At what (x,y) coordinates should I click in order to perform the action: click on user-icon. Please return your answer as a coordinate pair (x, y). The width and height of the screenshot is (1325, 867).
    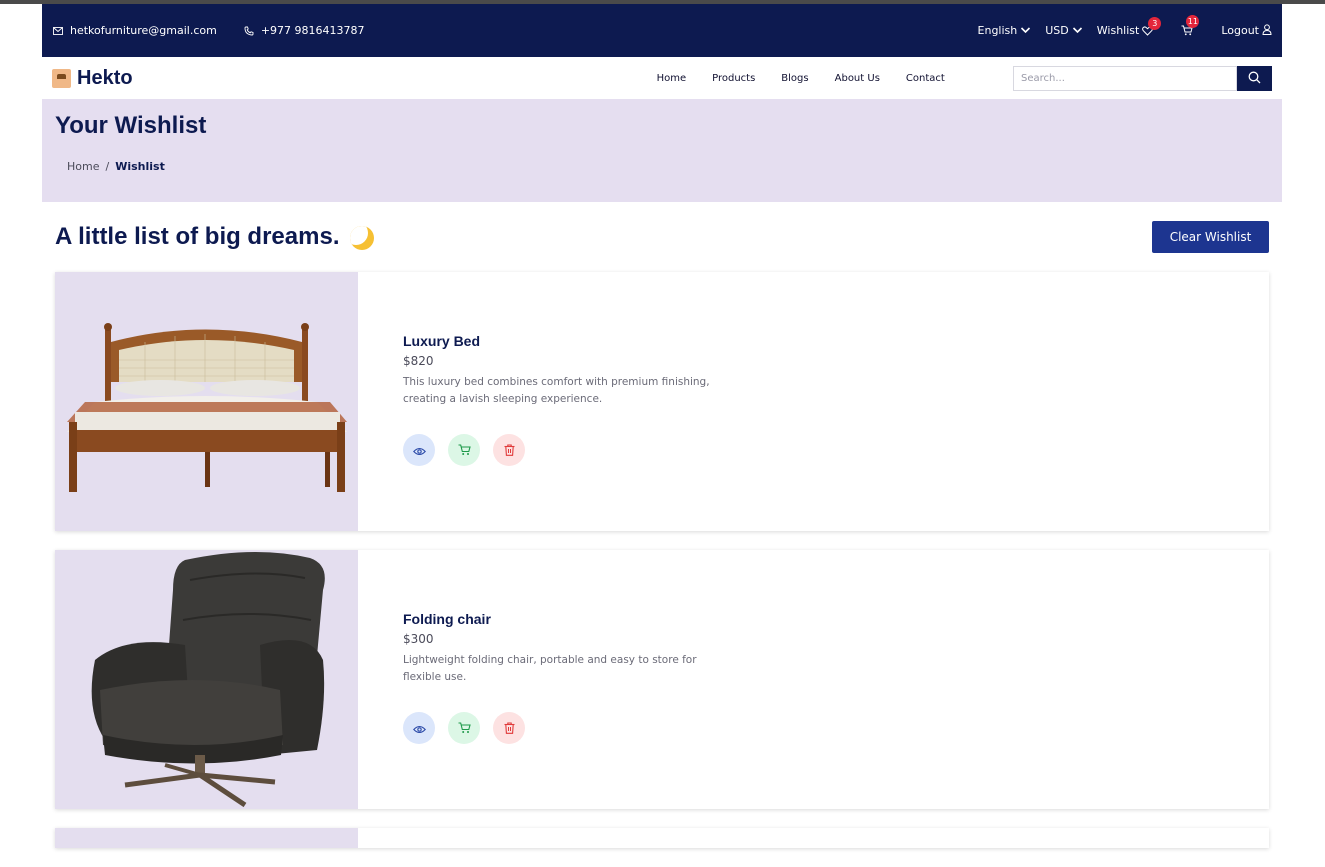
    Looking at the image, I should click on (1267, 30).